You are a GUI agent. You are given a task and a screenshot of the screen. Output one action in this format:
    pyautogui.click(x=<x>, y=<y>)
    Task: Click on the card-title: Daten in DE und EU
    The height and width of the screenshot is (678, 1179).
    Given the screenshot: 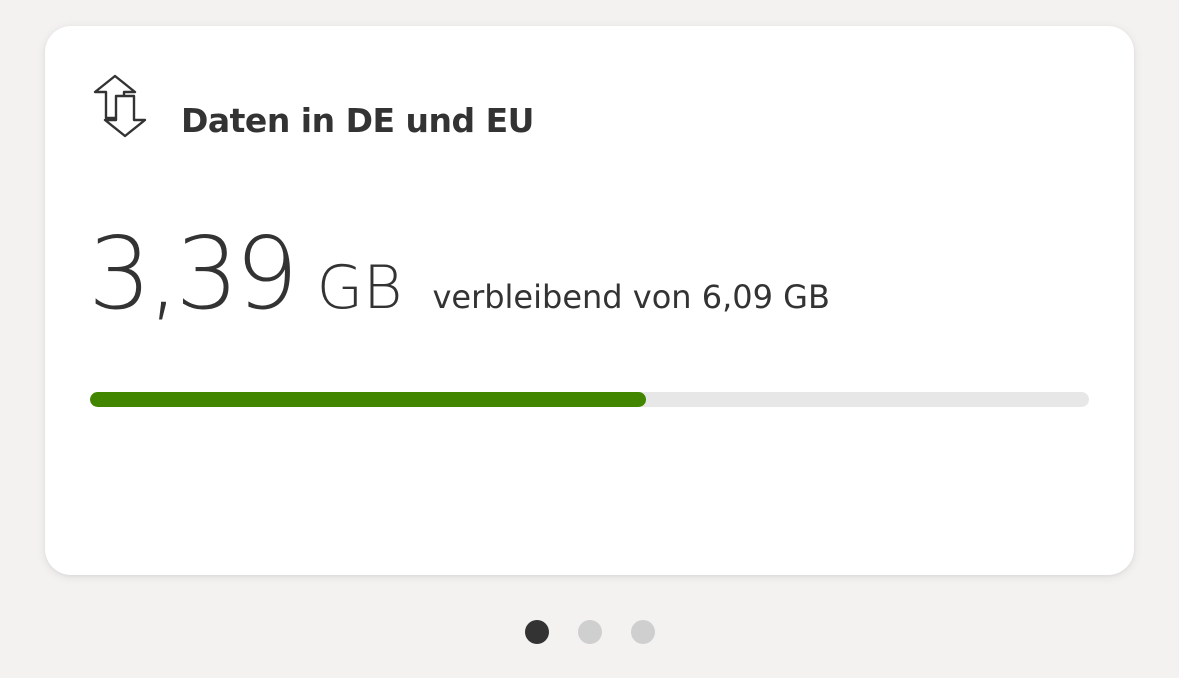 What is the action you would take?
    pyautogui.click(x=357, y=120)
    